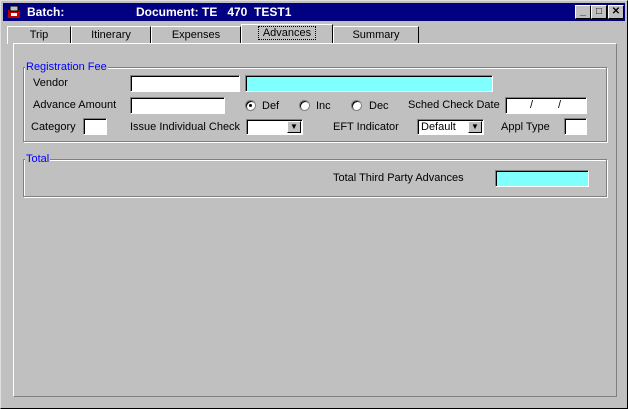  Describe the element at coordinates (95, 126) in the screenshot. I see `category-field` at that location.